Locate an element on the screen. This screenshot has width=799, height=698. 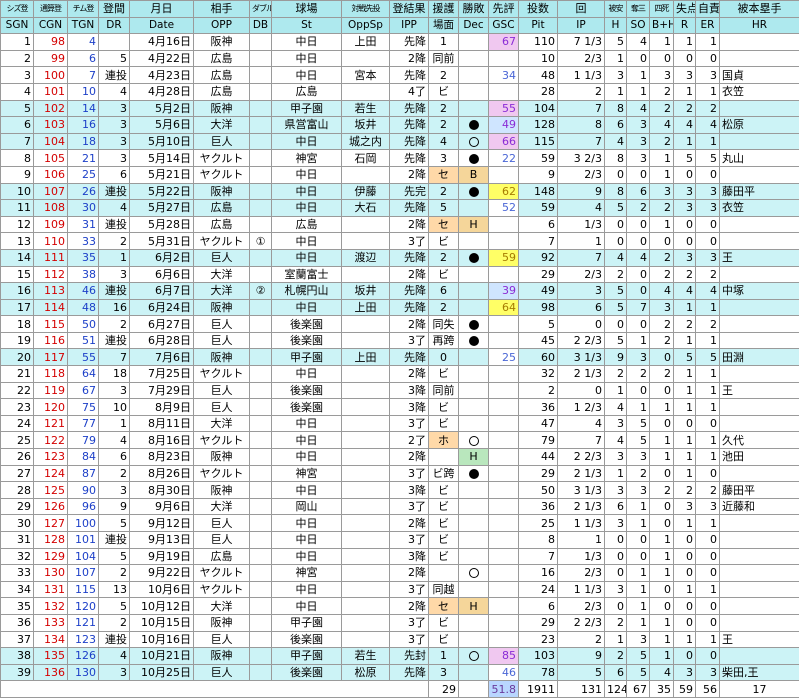
cell-sgn: 21 is located at coordinates (17, 374).